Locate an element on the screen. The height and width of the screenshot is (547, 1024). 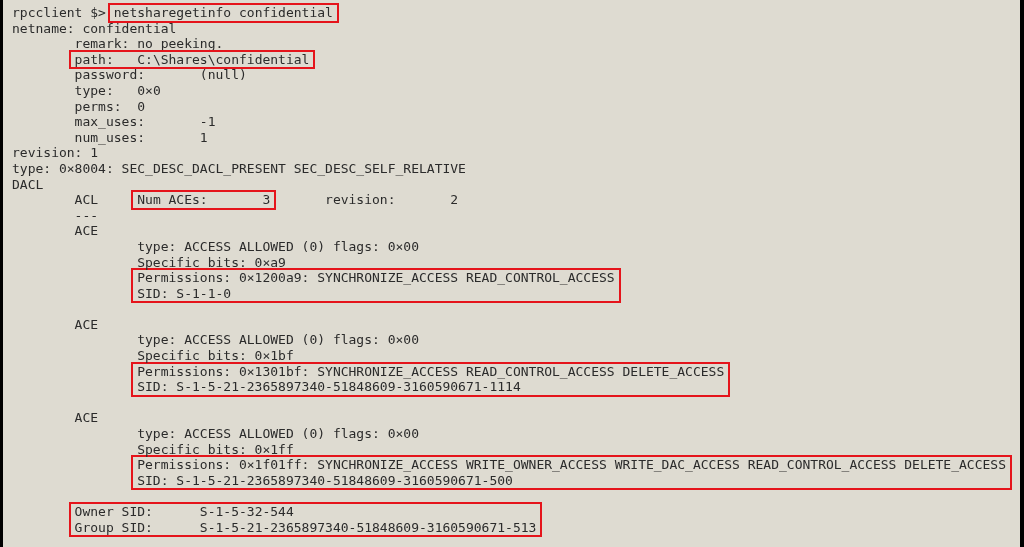
highlighted-text: path: C:\Shares\confidential is located at coordinates (192, 59).